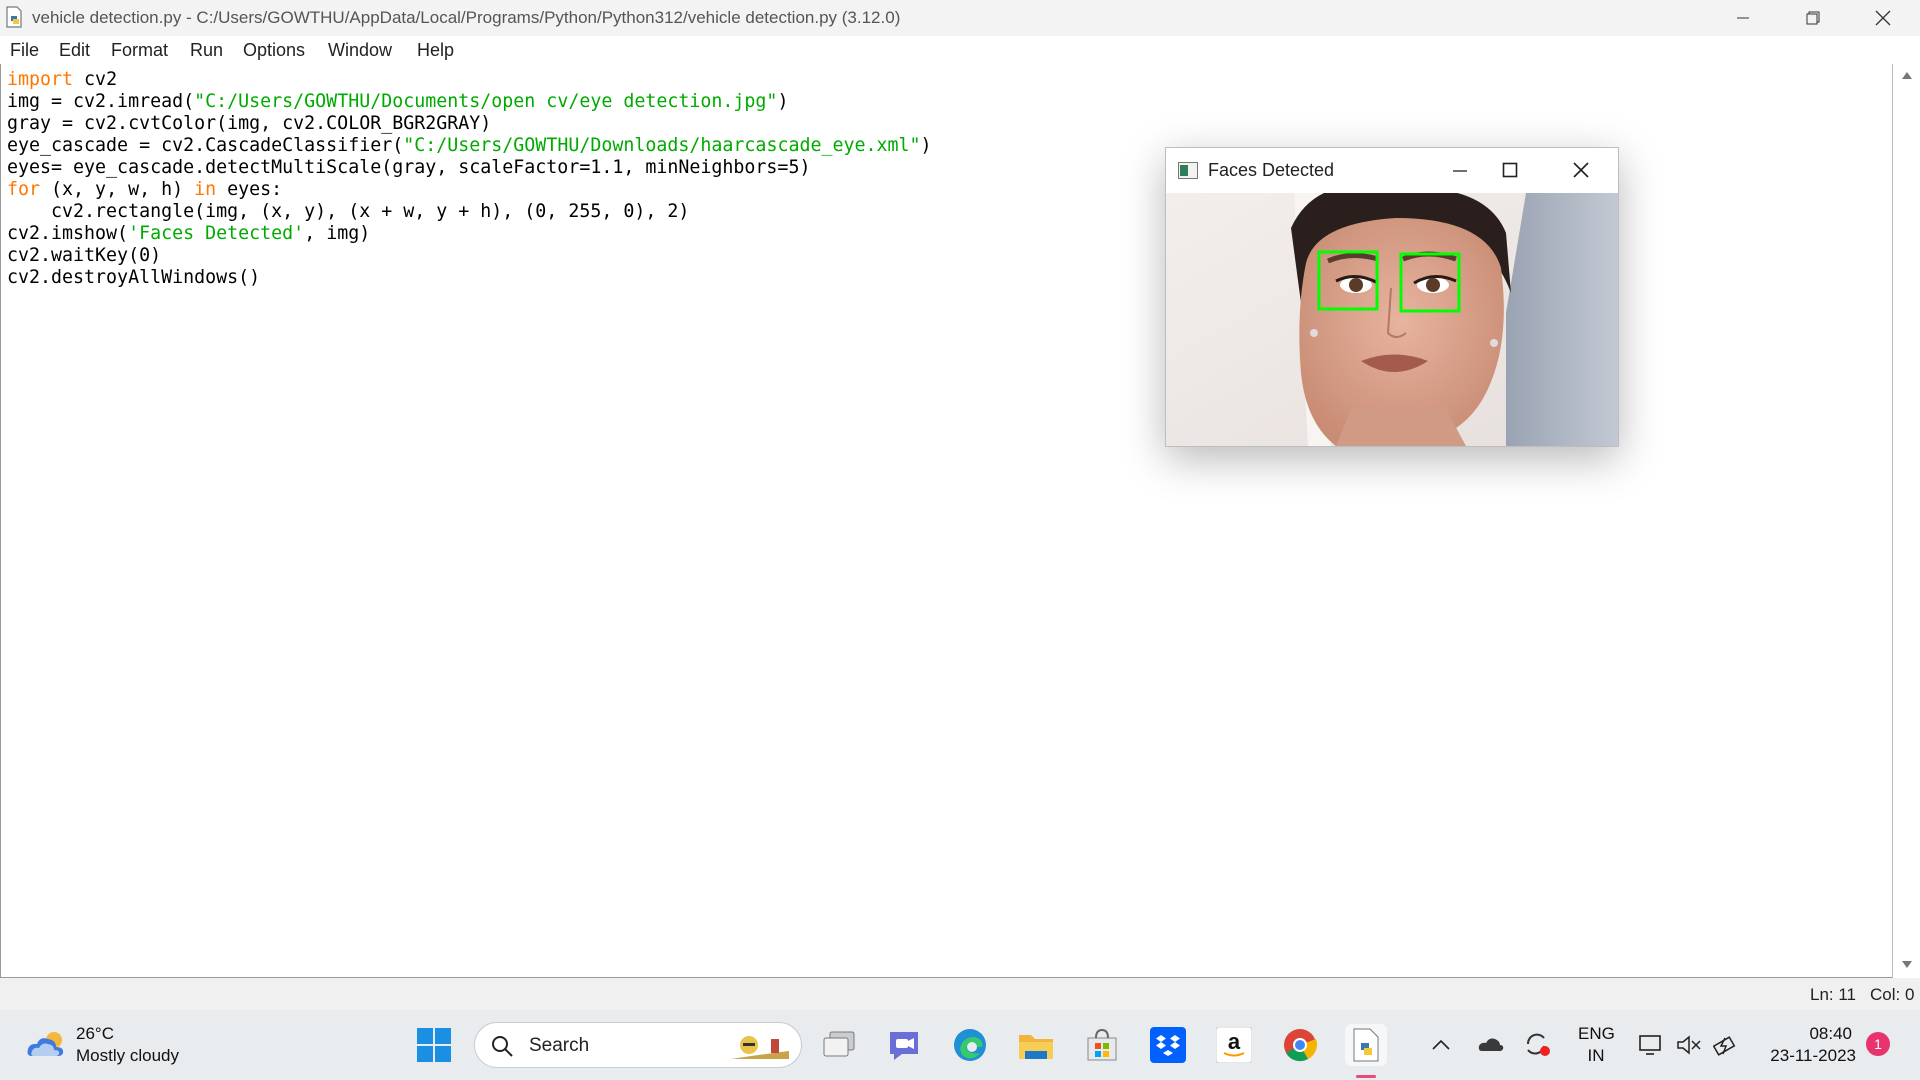  Describe the element at coordinates (206, 50) in the screenshot. I see `menu-run: Run` at that location.